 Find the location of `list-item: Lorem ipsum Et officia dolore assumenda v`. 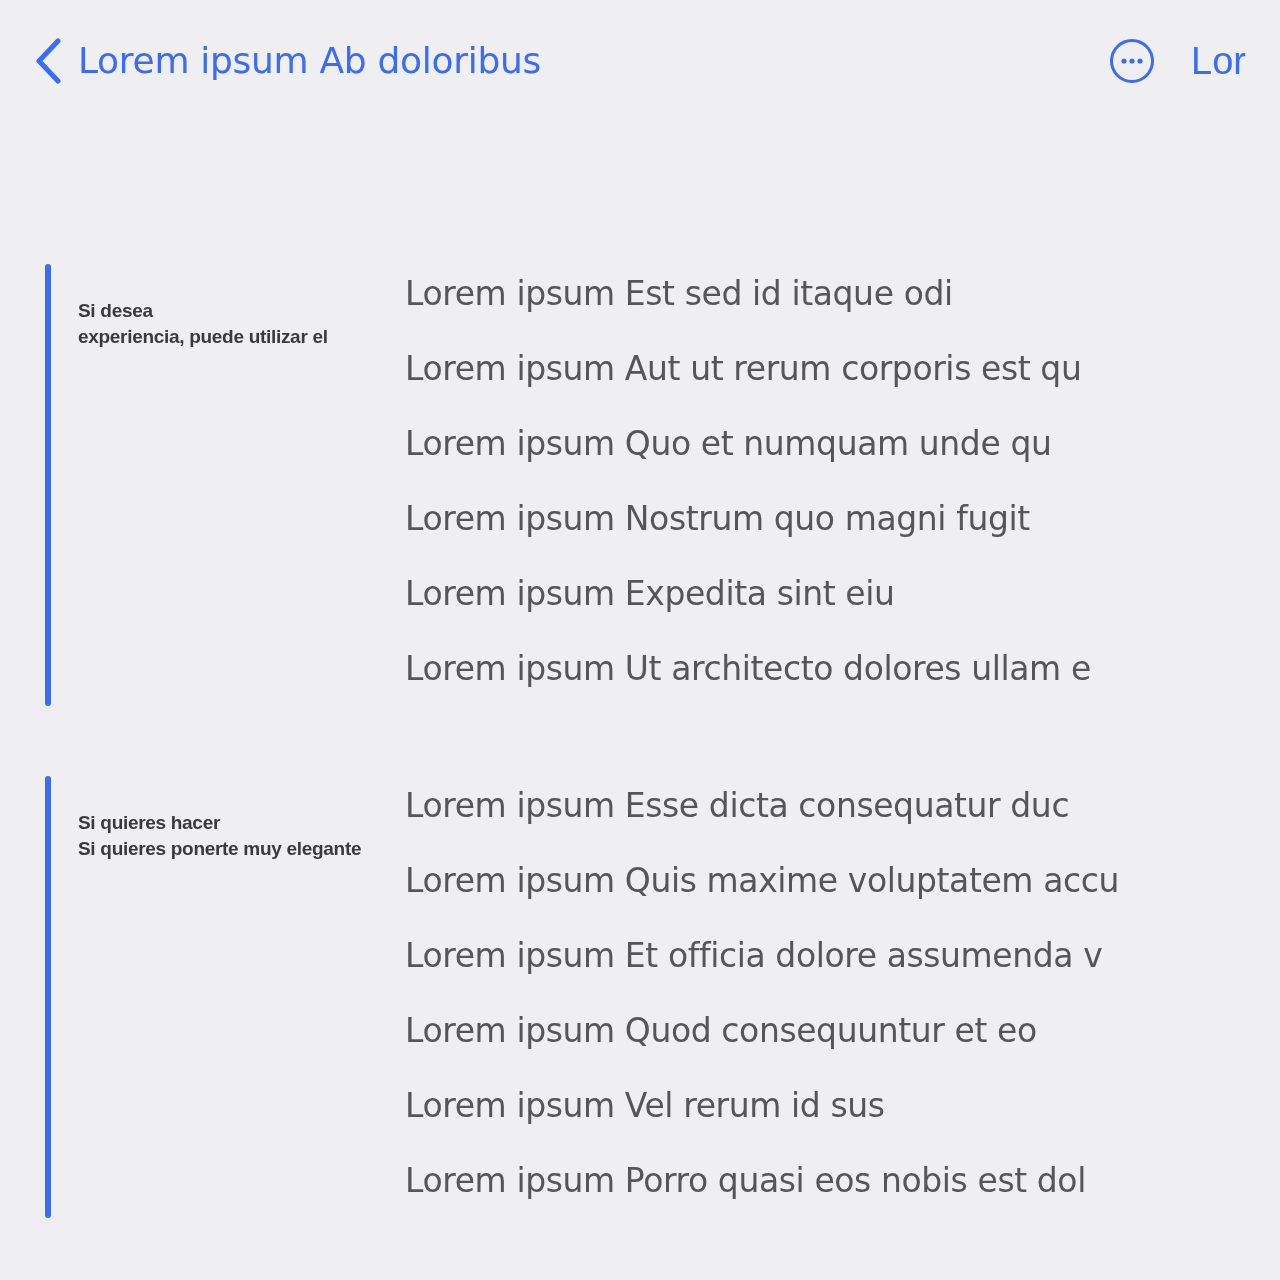

list-item: Lorem ipsum Et officia dolore assumenda v is located at coordinates (754, 956).